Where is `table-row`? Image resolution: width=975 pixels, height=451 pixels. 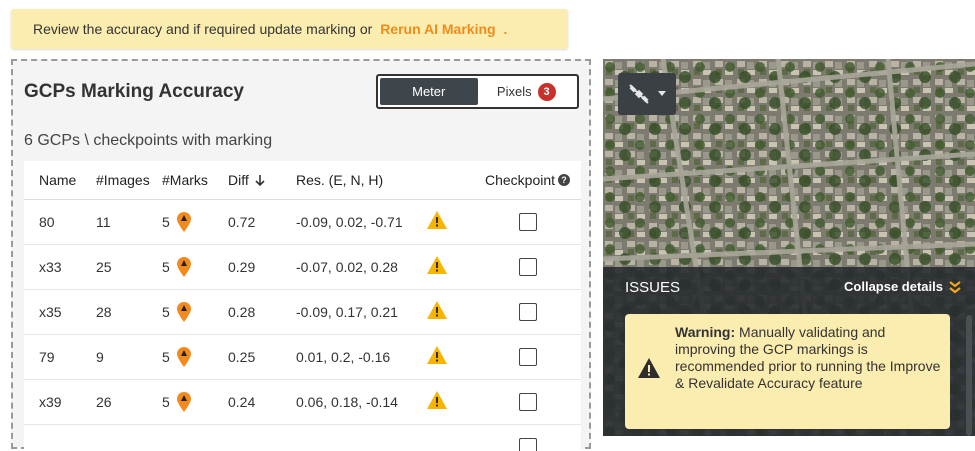
table-row is located at coordinates (302, 437).